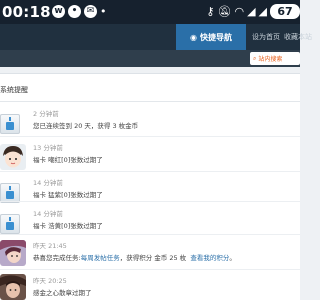 The width and height of the screenshot is (320, 300). Describe the element at coordinates (239, 11) in the screenshot. I see `wifi-icon: ◠` at that location.